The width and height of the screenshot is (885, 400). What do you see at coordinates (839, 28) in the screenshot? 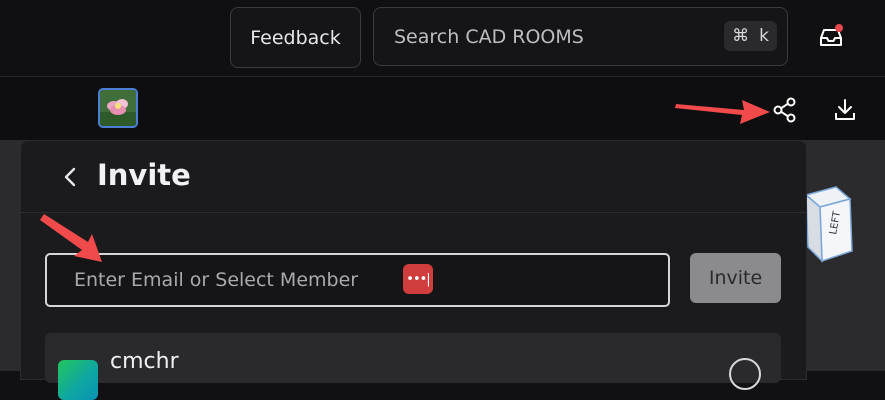
I see `notification-dot` at bounding box center [839, 28].